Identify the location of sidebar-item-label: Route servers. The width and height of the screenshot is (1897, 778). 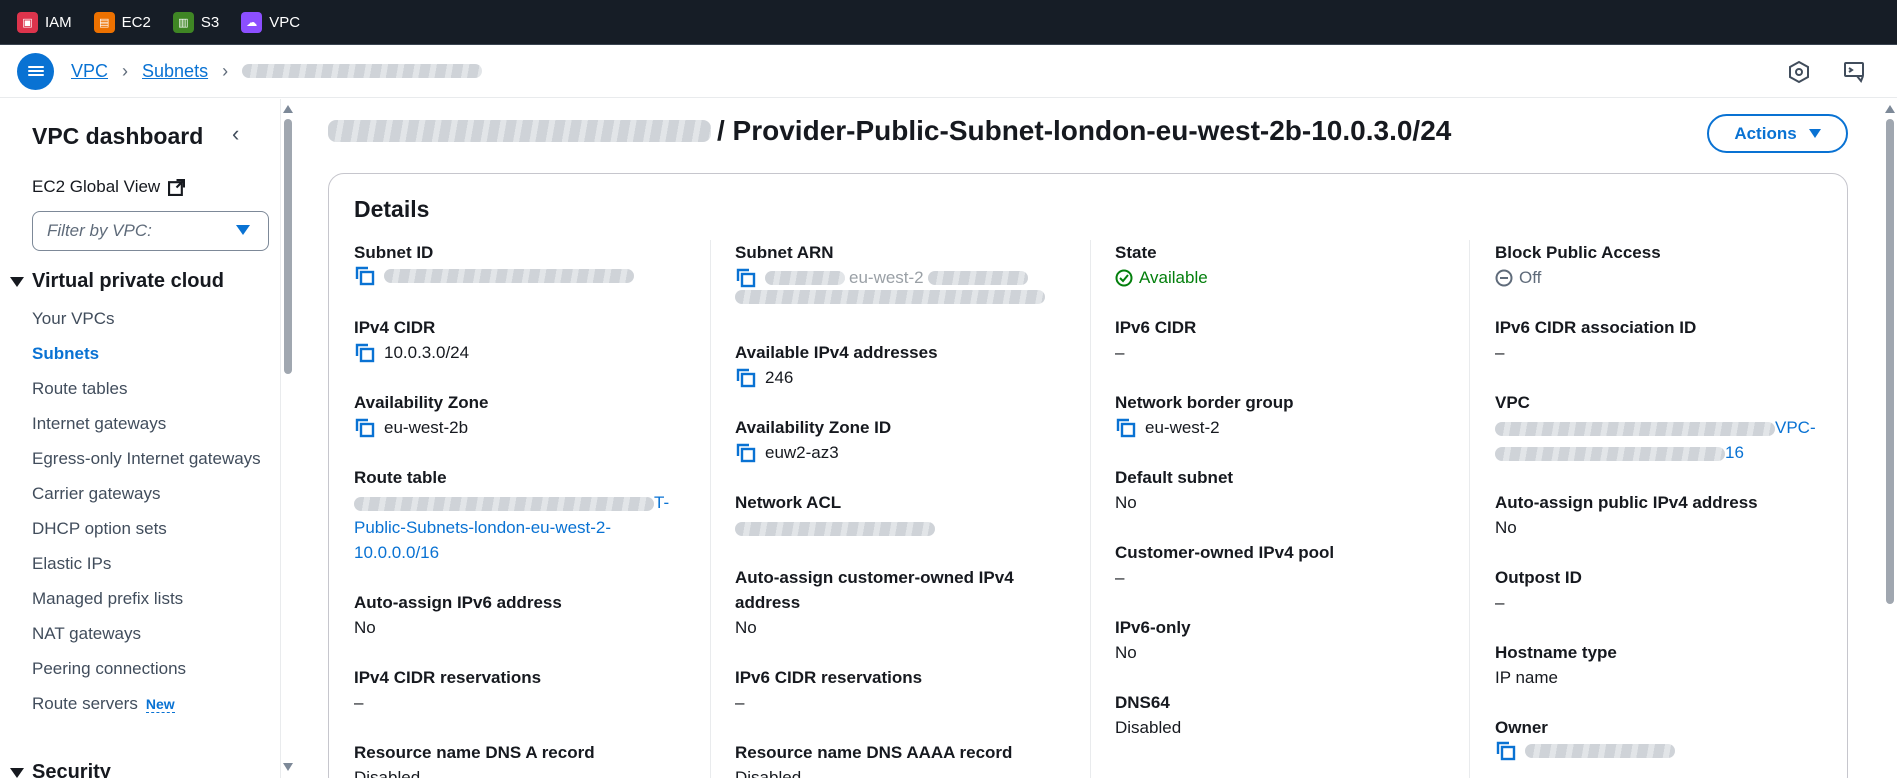
(85, 703).